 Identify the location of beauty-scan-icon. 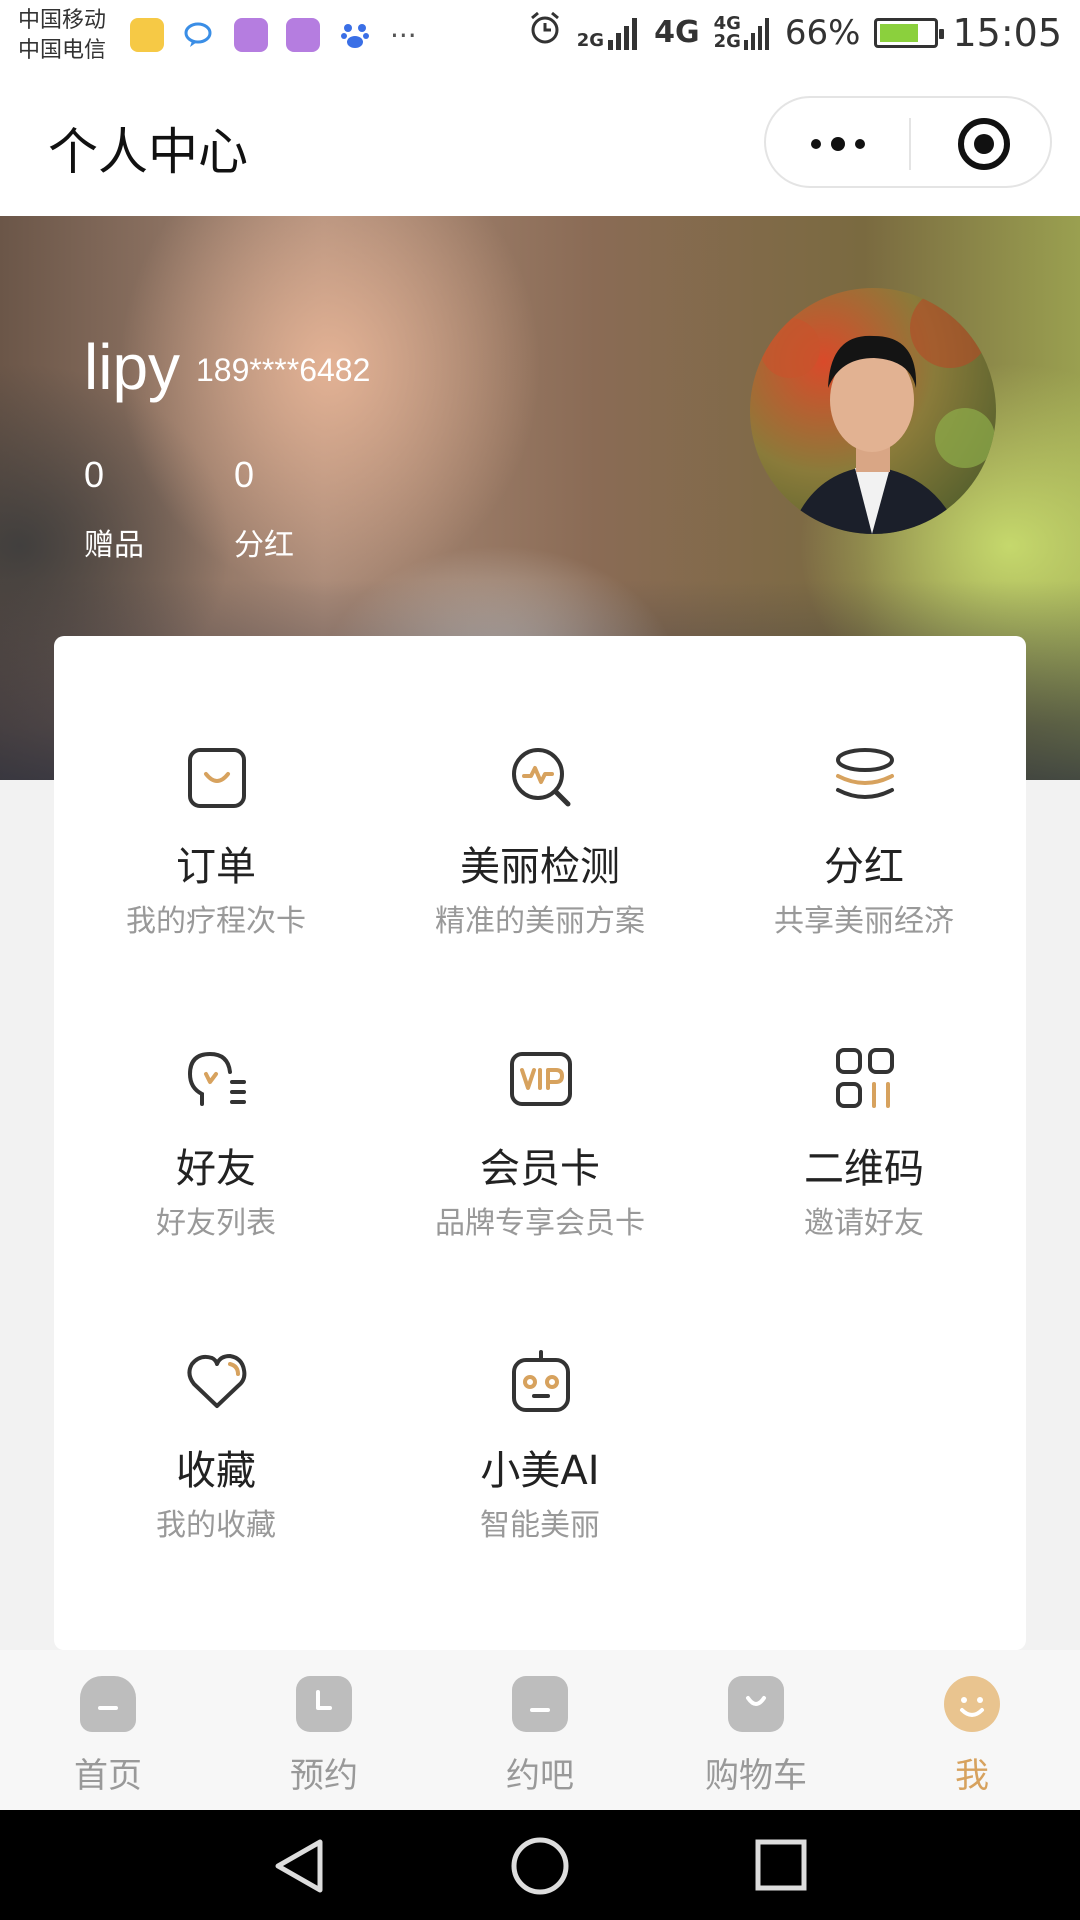
(541, 777).